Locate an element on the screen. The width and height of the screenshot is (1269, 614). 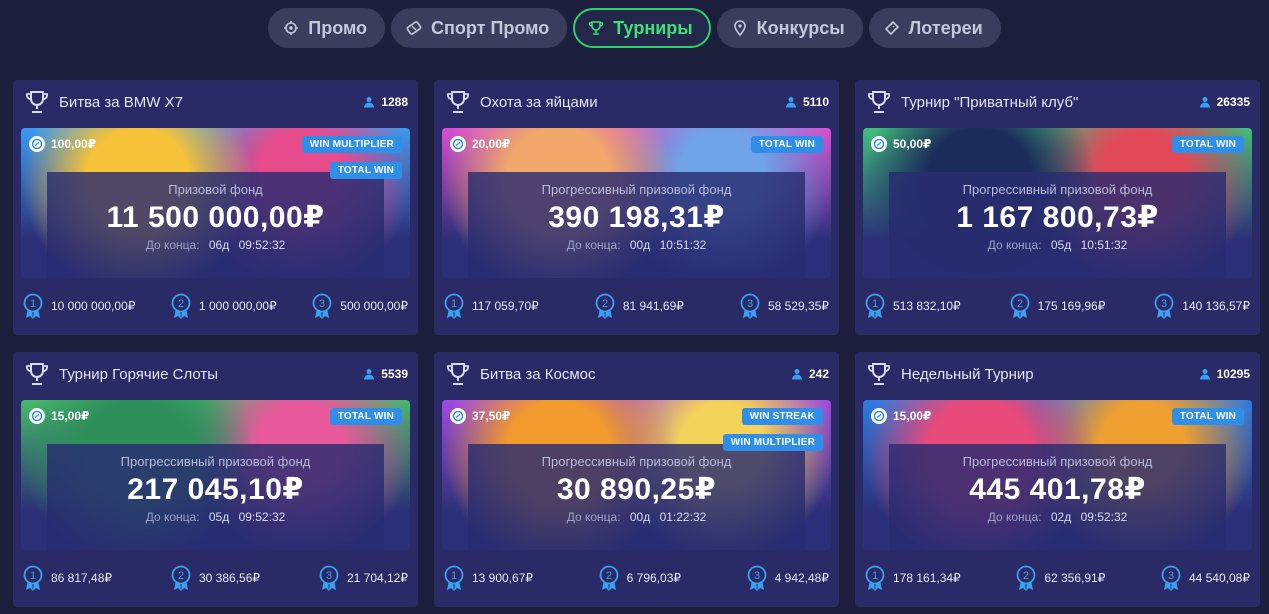
countdown: До конца: 06д 09:52:32 is located at coordinates (215, 245).